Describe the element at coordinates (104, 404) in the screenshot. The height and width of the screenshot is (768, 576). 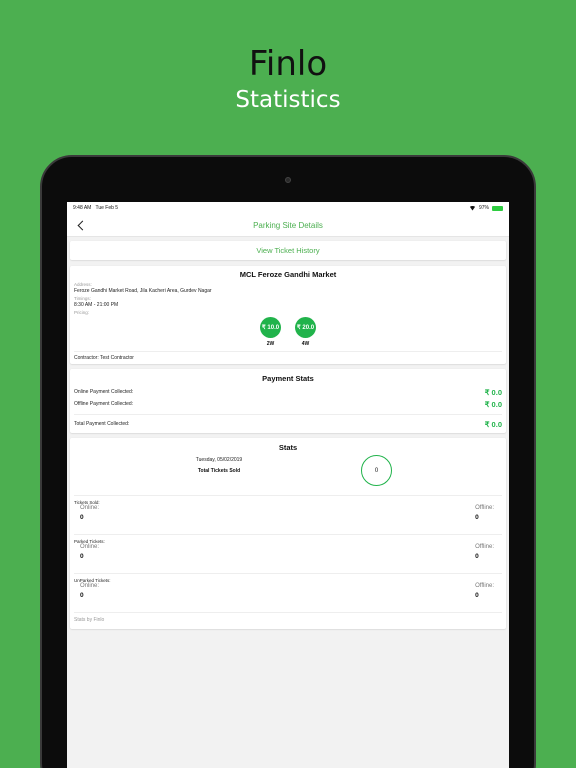
I see `payment-label: Offline Payment Collected:` at that location.